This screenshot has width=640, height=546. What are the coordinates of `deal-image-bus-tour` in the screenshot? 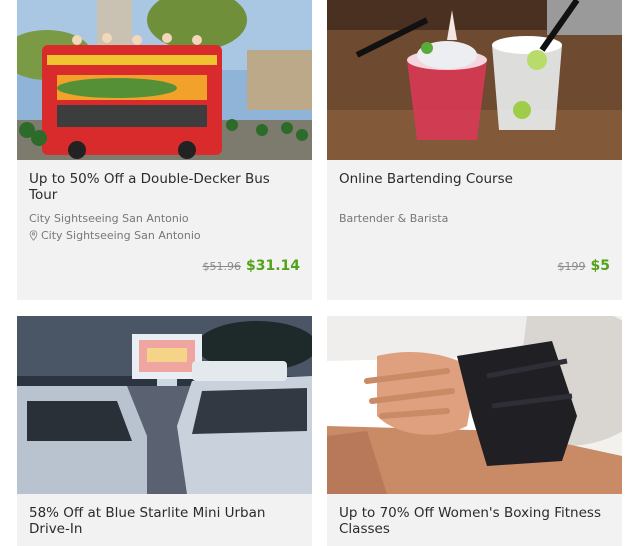 It's located at (164, 80).